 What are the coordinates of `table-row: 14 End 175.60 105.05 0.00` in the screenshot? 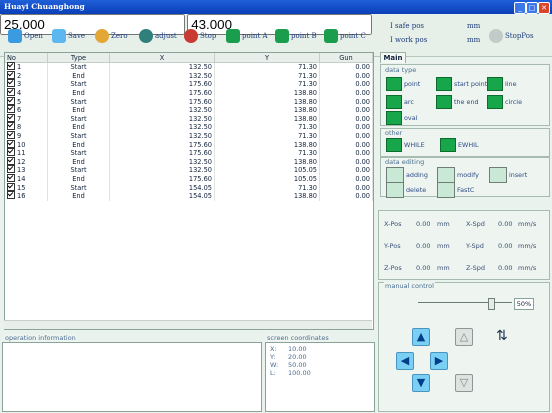 It's located at (189, 179).